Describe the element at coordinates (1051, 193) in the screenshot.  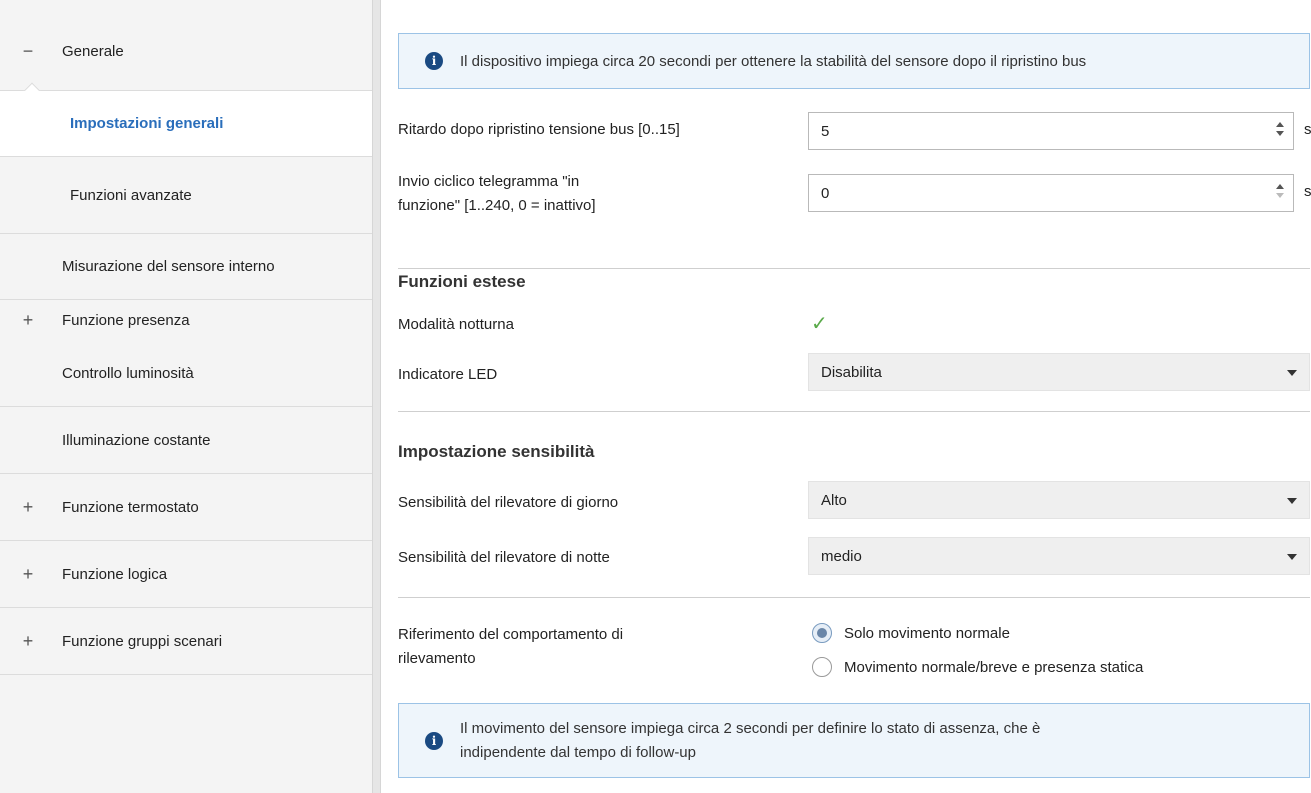
I see `cyclic-spinner: 0` at that location.